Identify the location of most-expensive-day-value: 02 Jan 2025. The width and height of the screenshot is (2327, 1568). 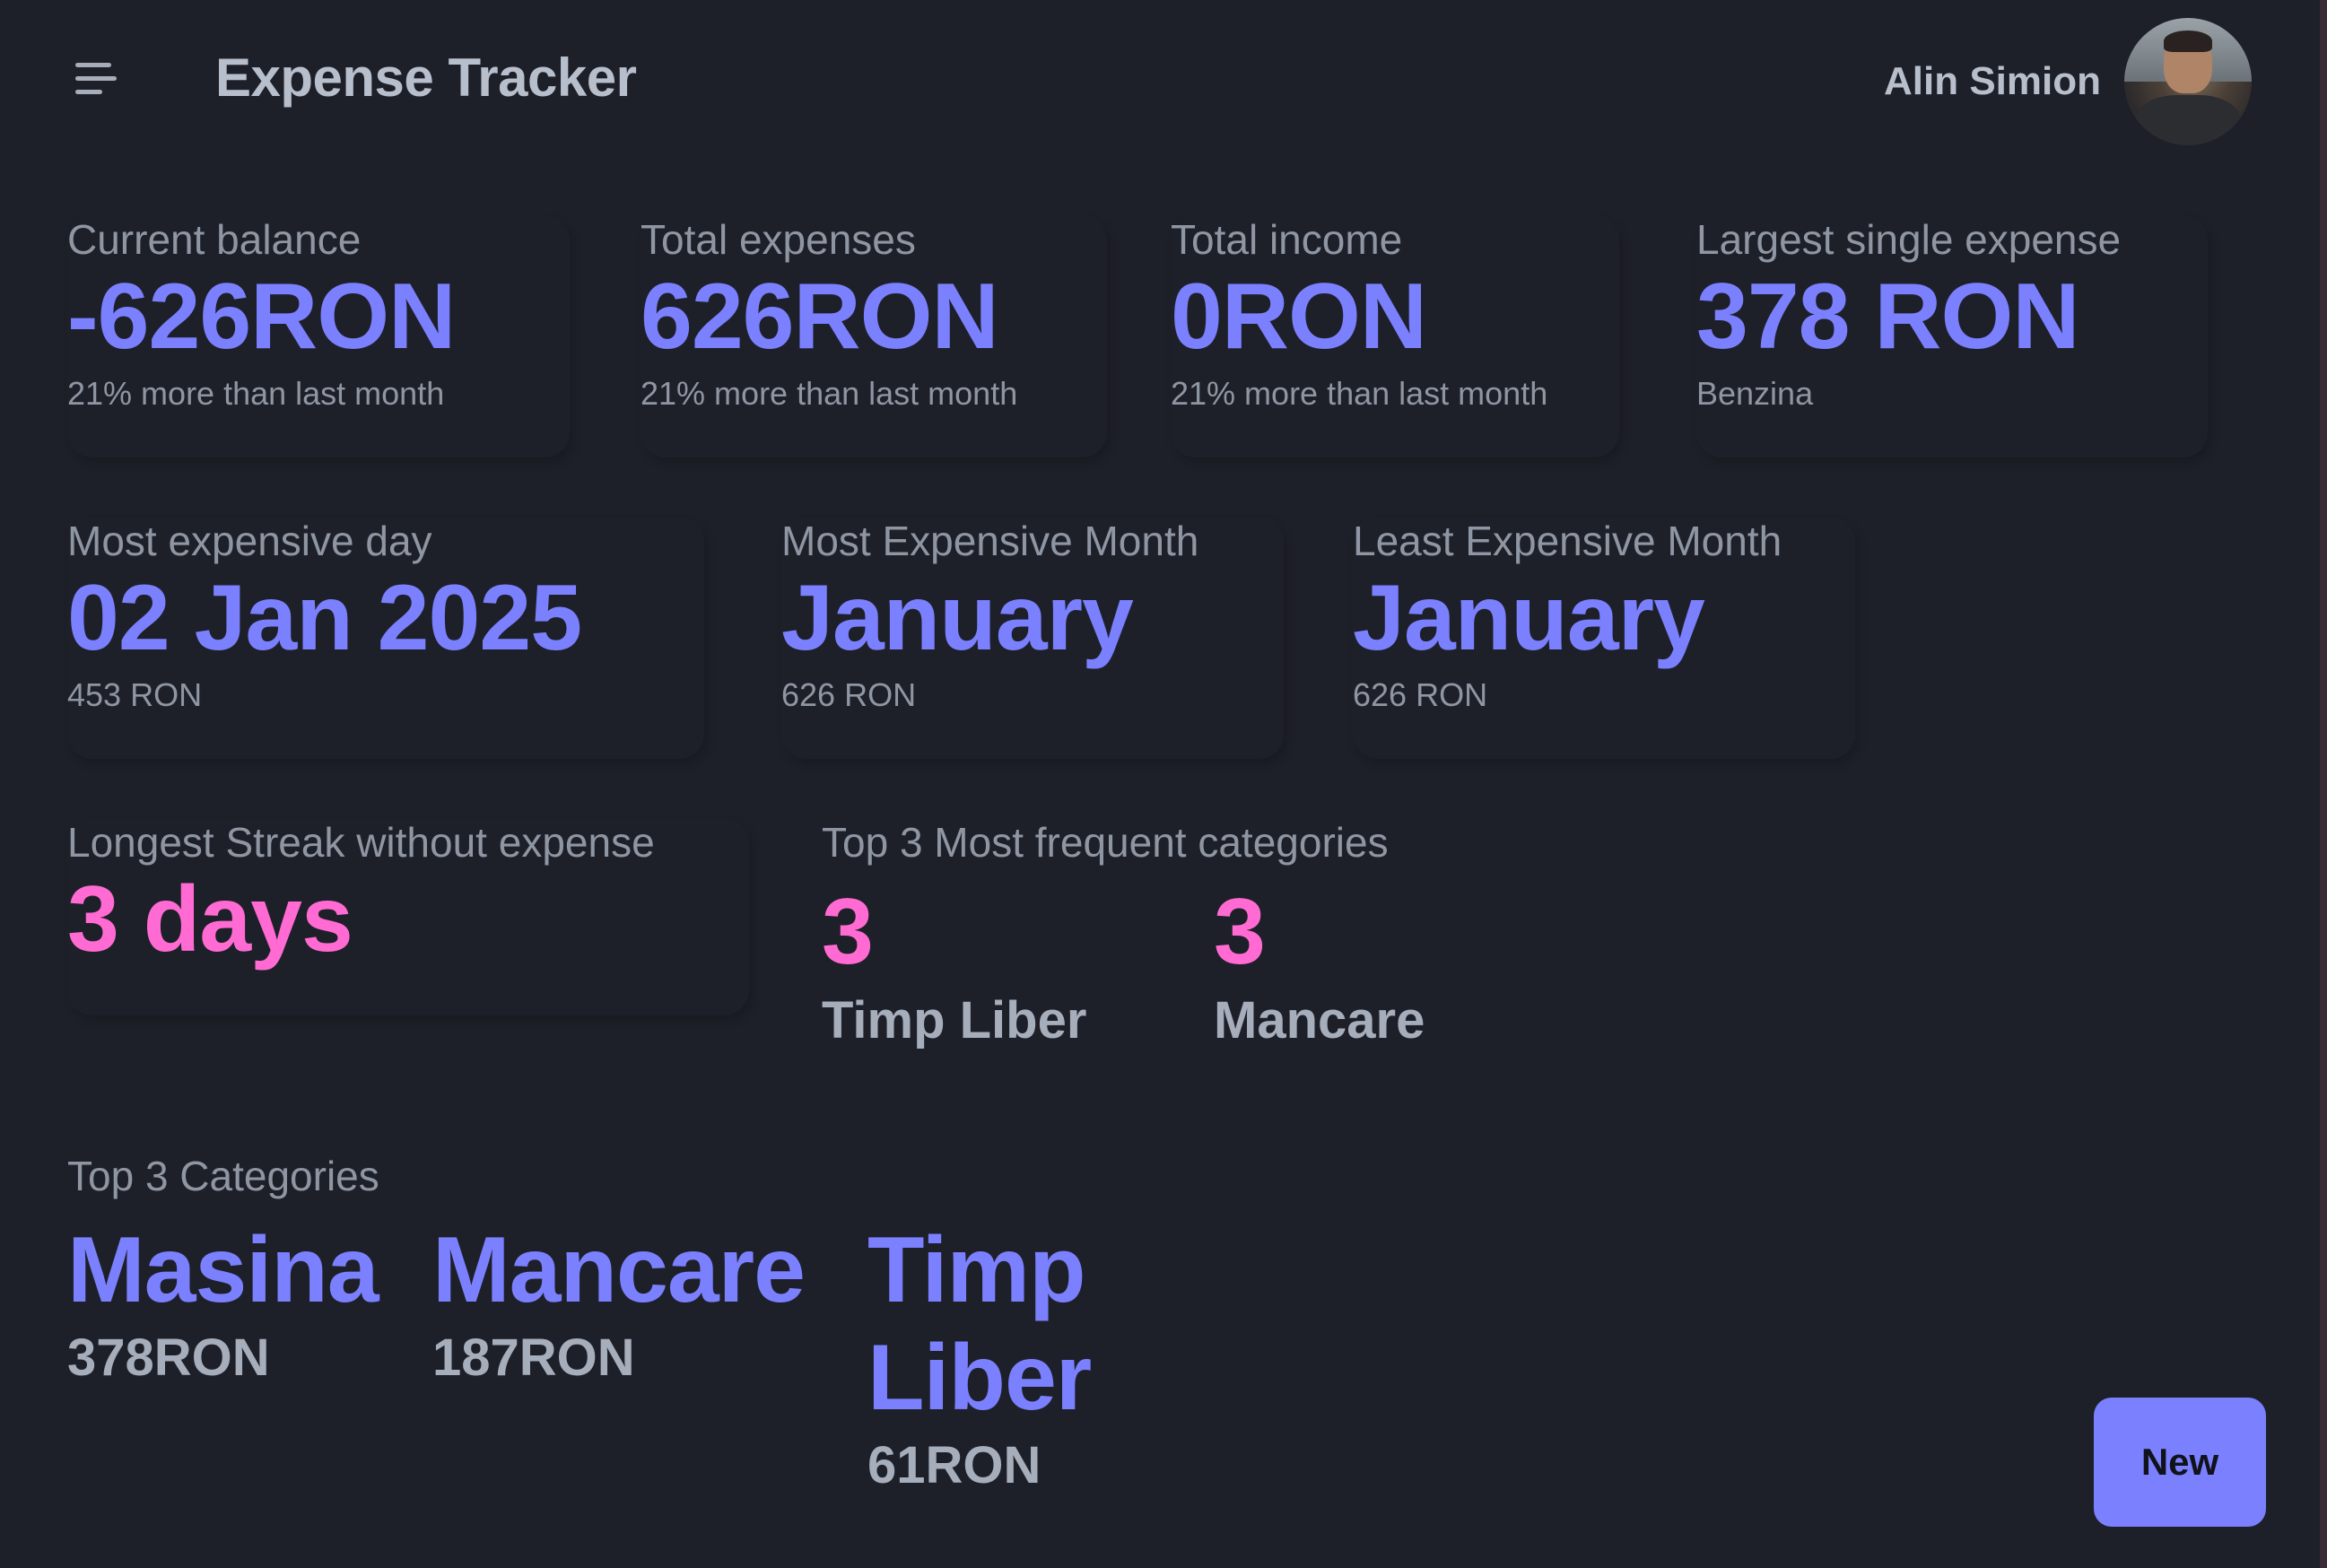
(324, 618).